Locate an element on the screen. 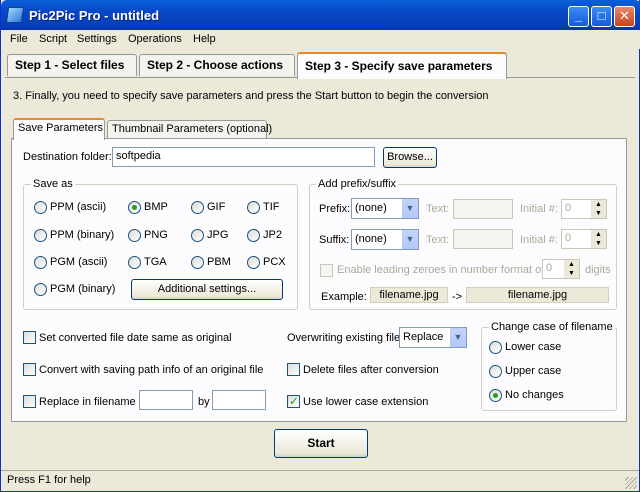  prefix-initial-spinner: 0 ▲ ▼ is located at coordinates (584, 209).